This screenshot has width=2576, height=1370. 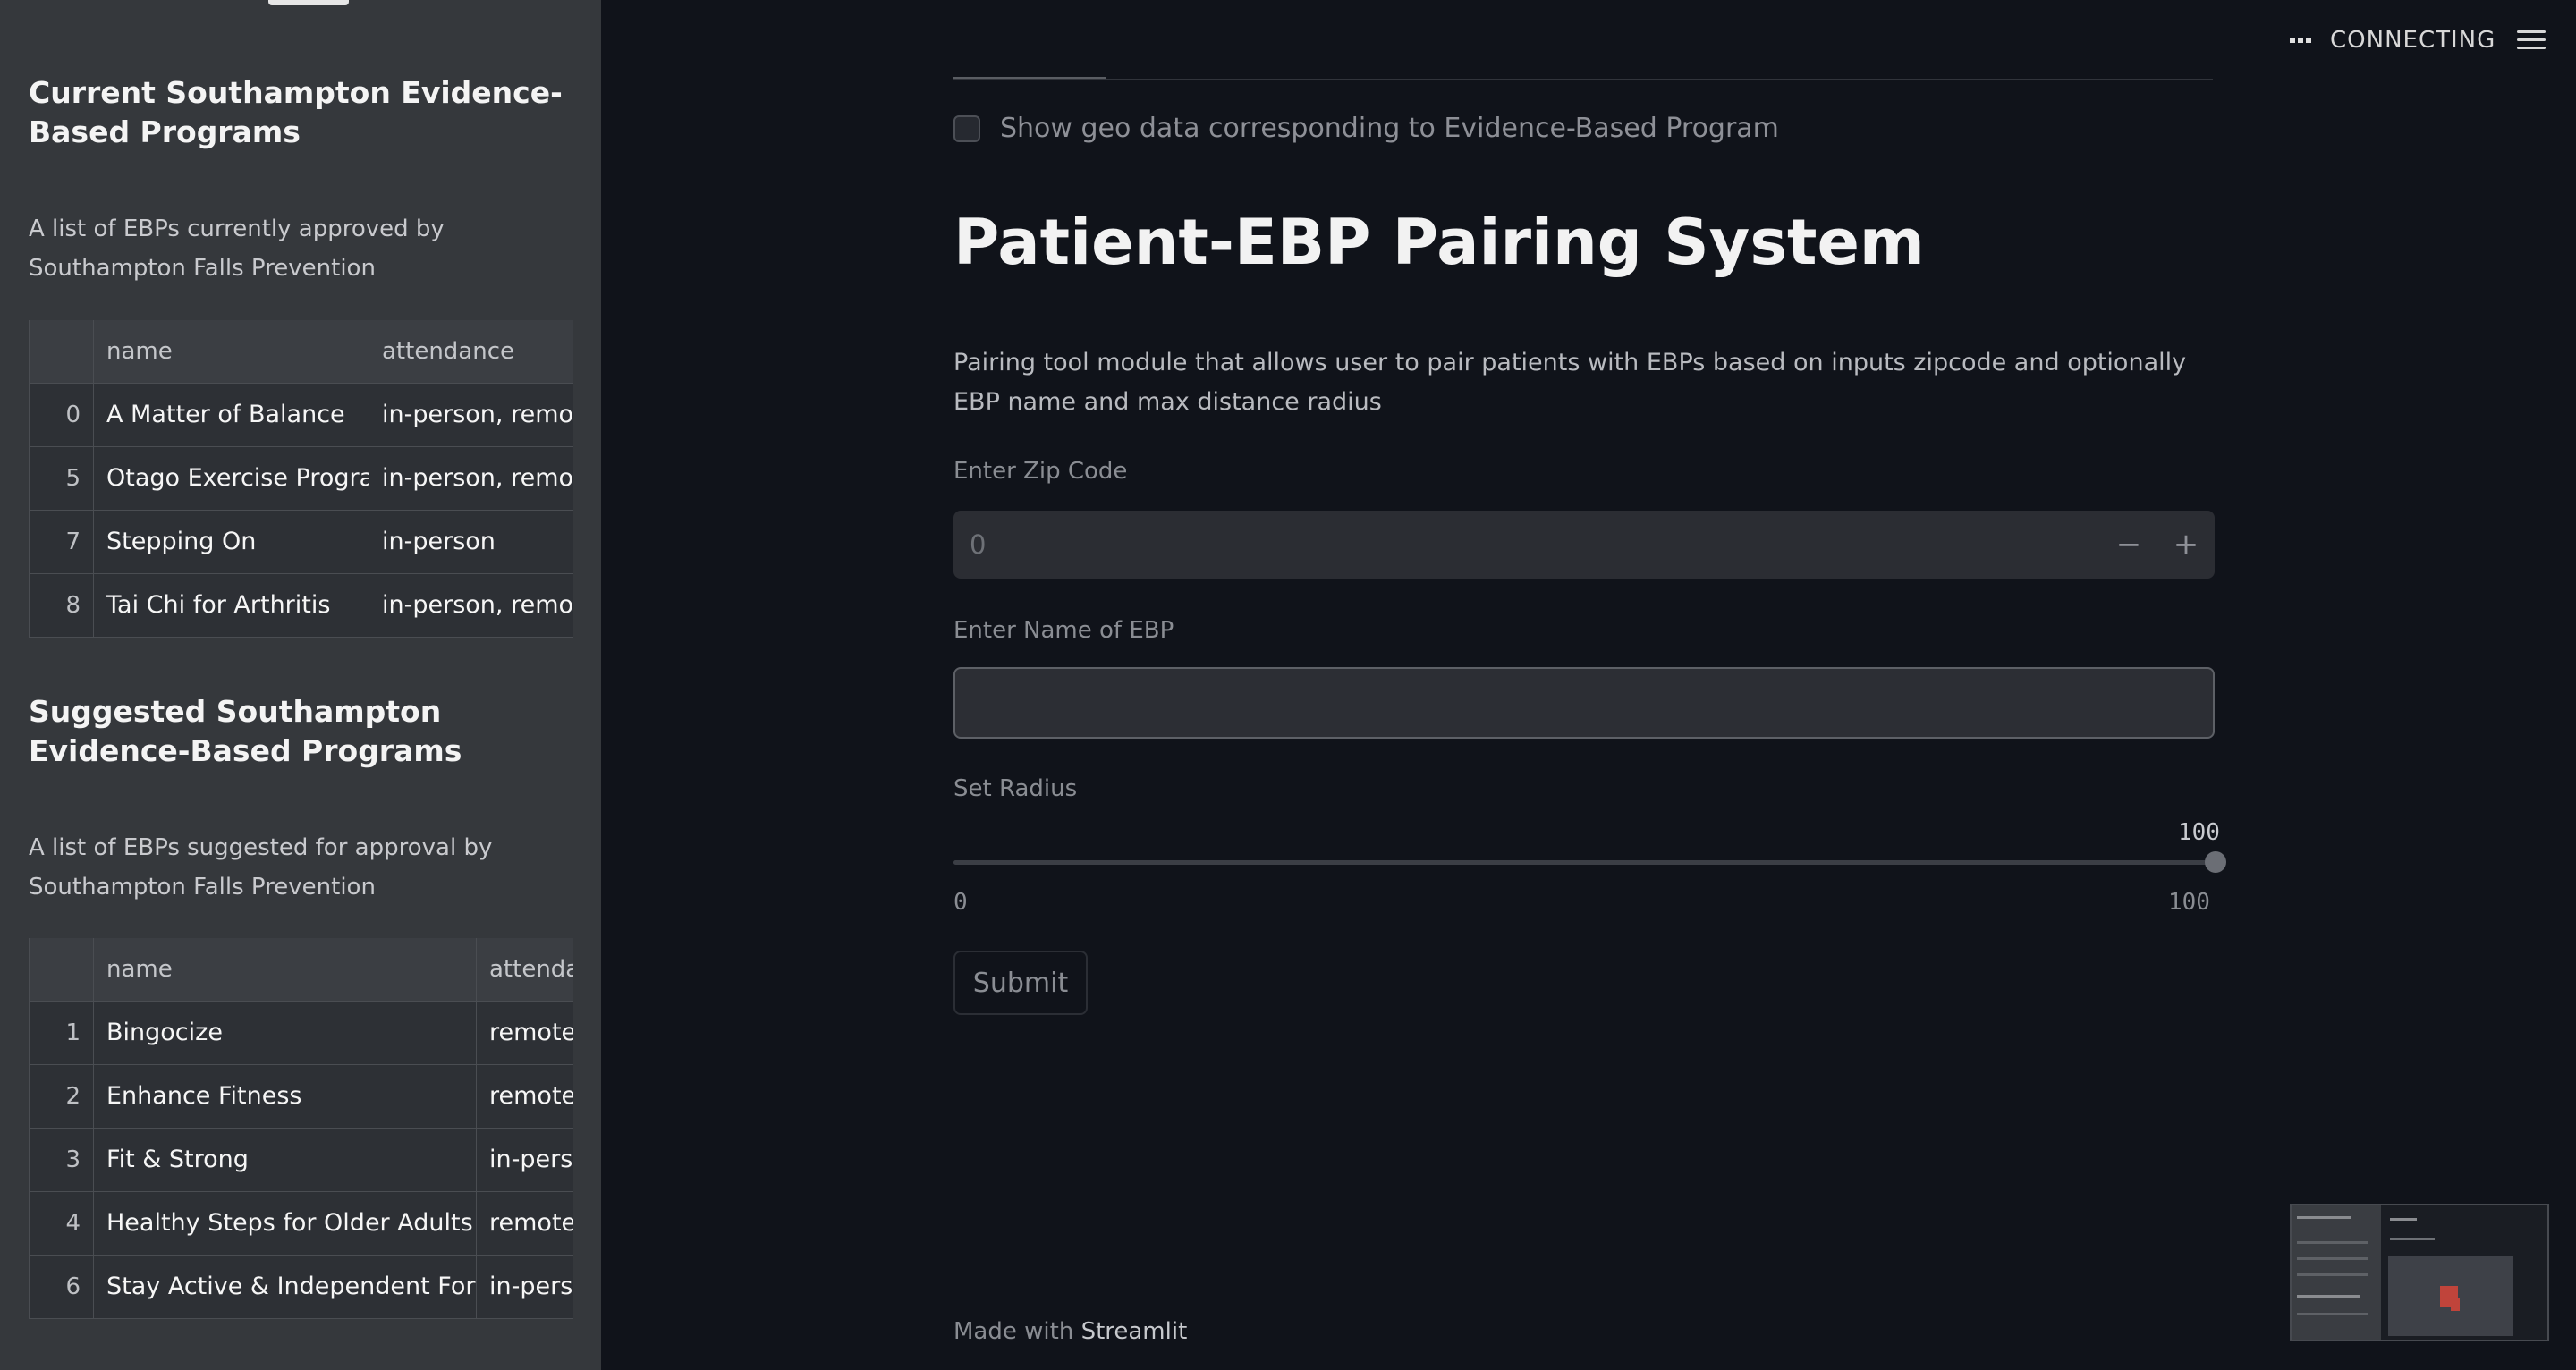 I want to click on footer: Made with Streamlit, so click(x=1070, y=1331).